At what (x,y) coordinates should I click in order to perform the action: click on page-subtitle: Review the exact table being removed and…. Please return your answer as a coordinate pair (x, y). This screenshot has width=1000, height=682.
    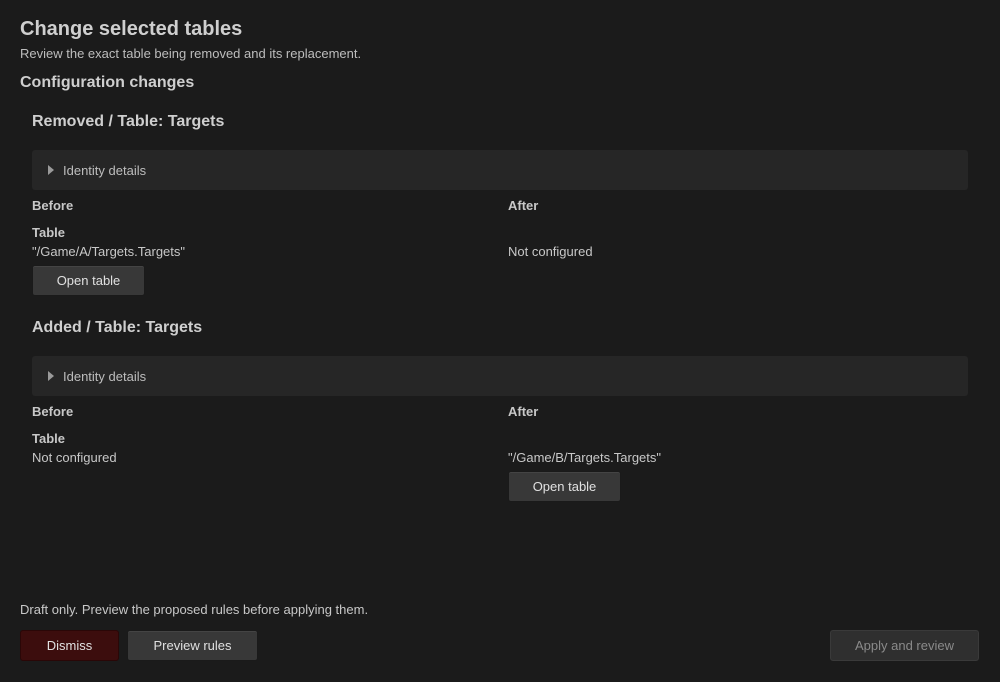
    Looking at the image, I should click on (191, 53).